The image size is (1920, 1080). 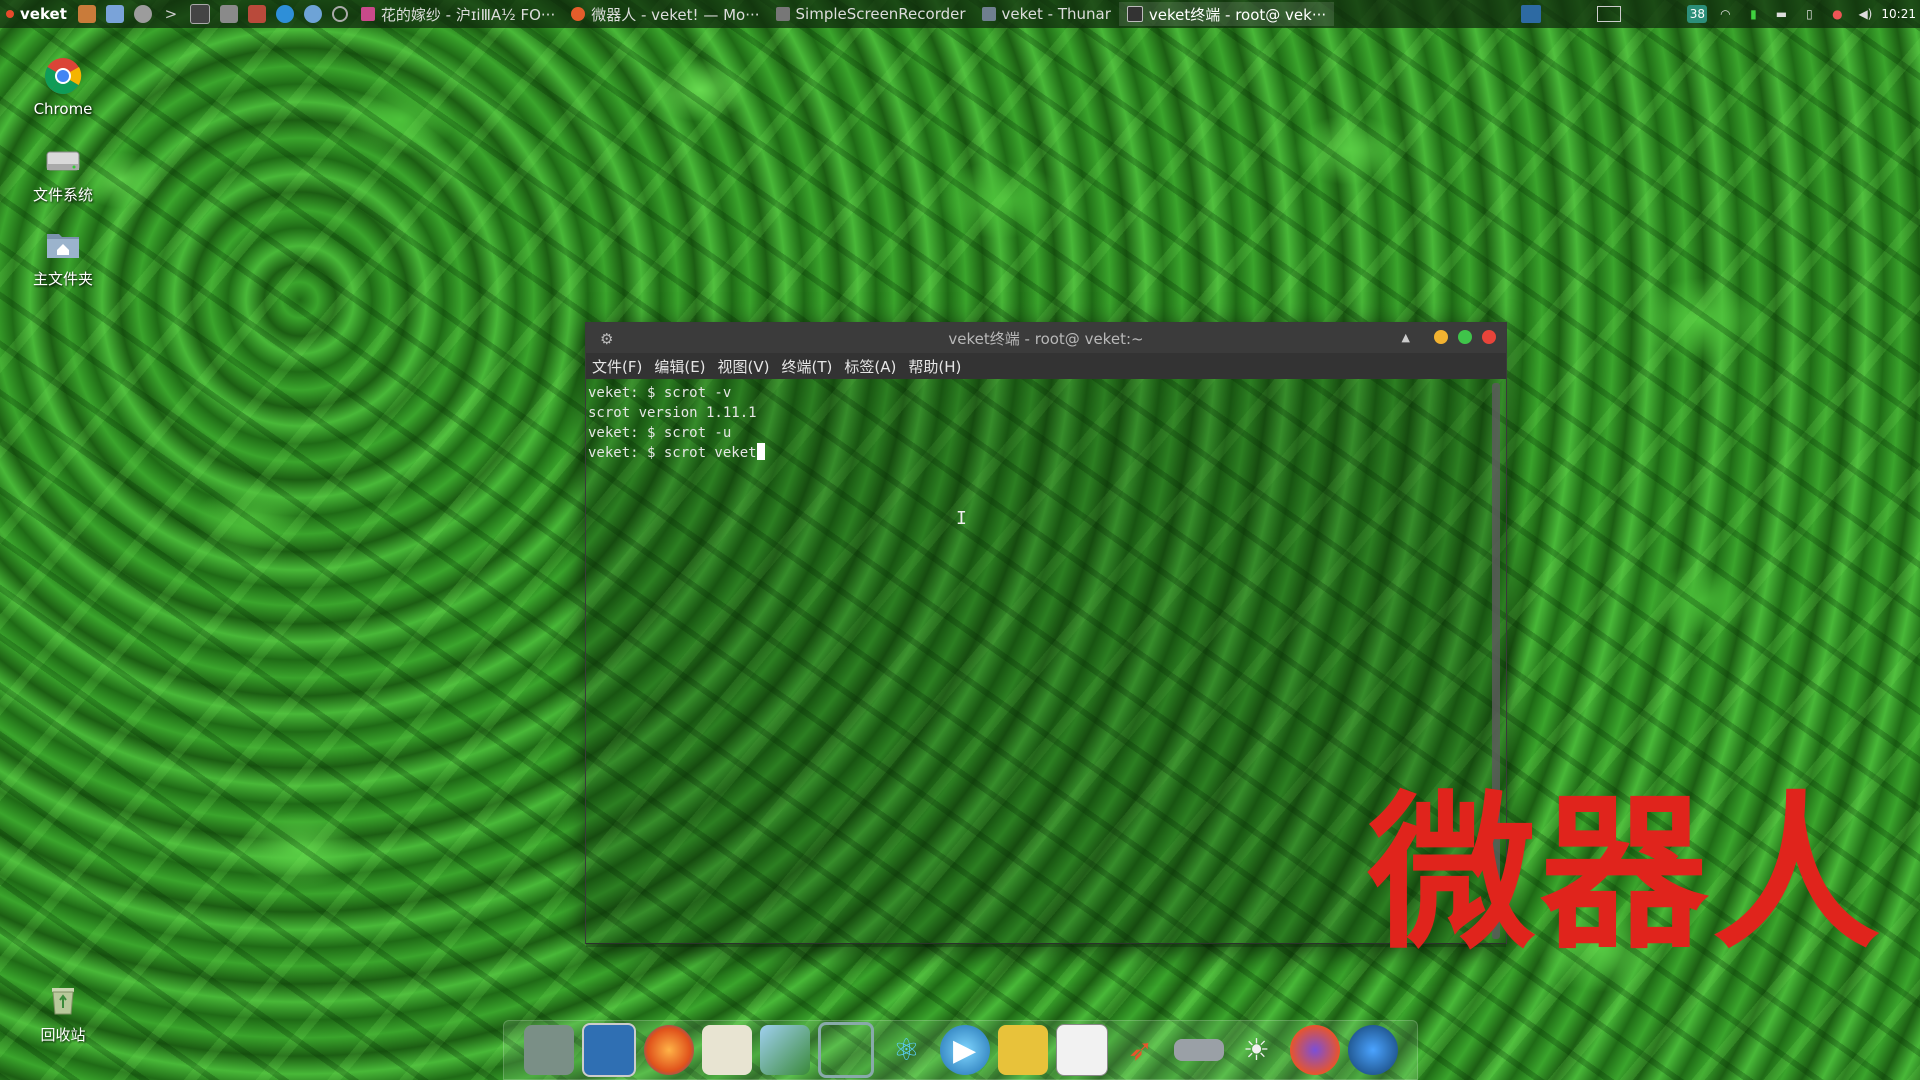 What do you see at coordinates (228, 14) in the screenshot?
I see `printer-launcher-icon` at bounding box center [228, 14].